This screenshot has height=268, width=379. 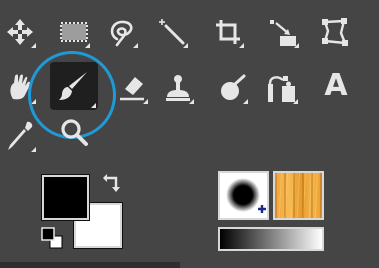 What do you see at coordinates (178, 88) in the screenshot?
I see `clone-tool` at bounding box center [178, 88].